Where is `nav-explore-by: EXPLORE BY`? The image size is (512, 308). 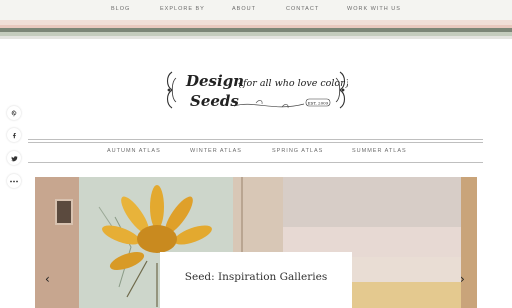
nav-explore-by: EXPLORE BY is located at coordinates (182, 9).